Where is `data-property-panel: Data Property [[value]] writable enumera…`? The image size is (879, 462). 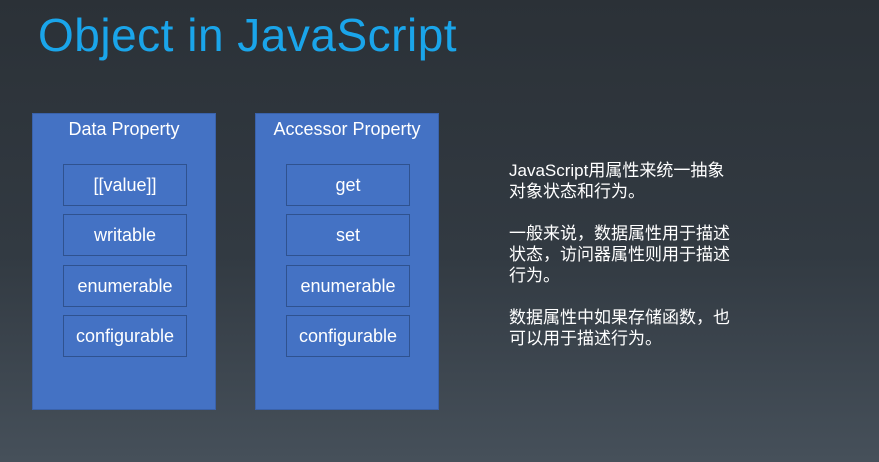
data-property-panel: Data Property [[value]] writable enumera… is located at coordinates (124, 261).